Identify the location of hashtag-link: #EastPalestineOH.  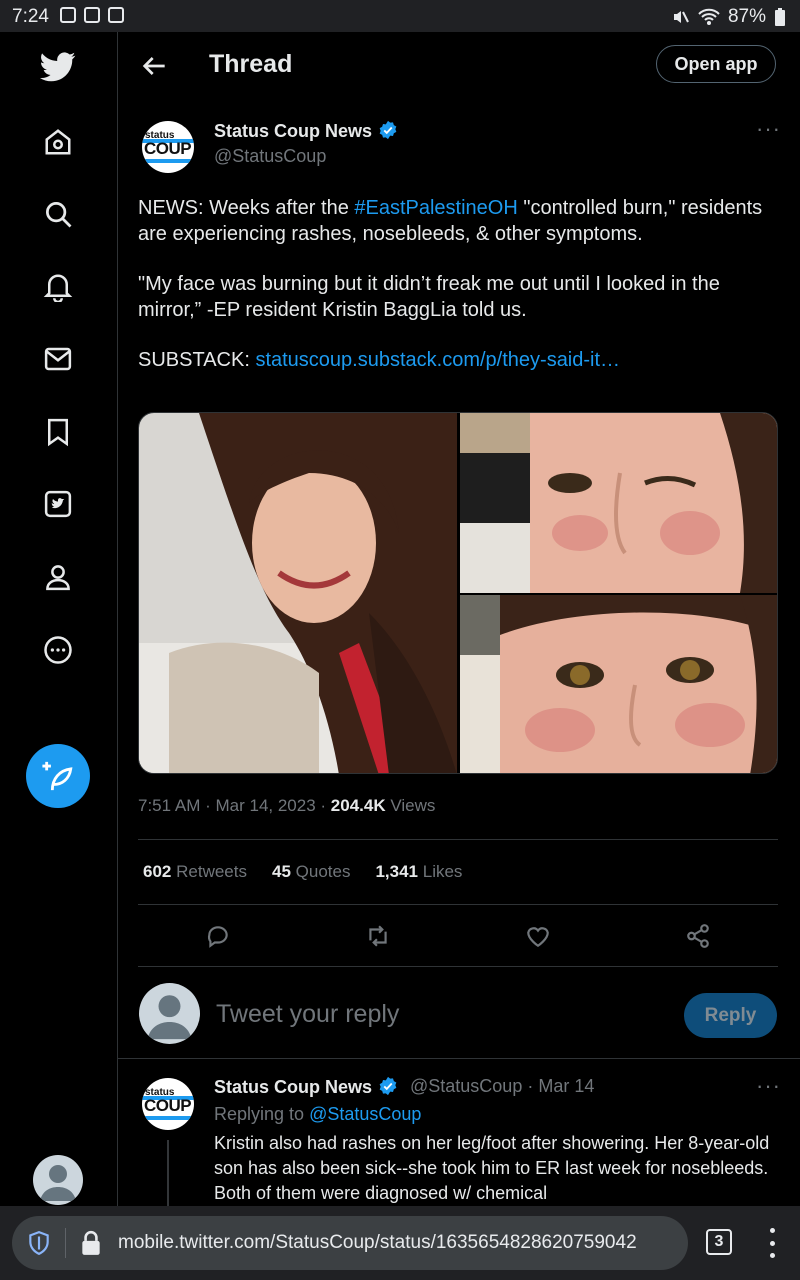
(435, 208).